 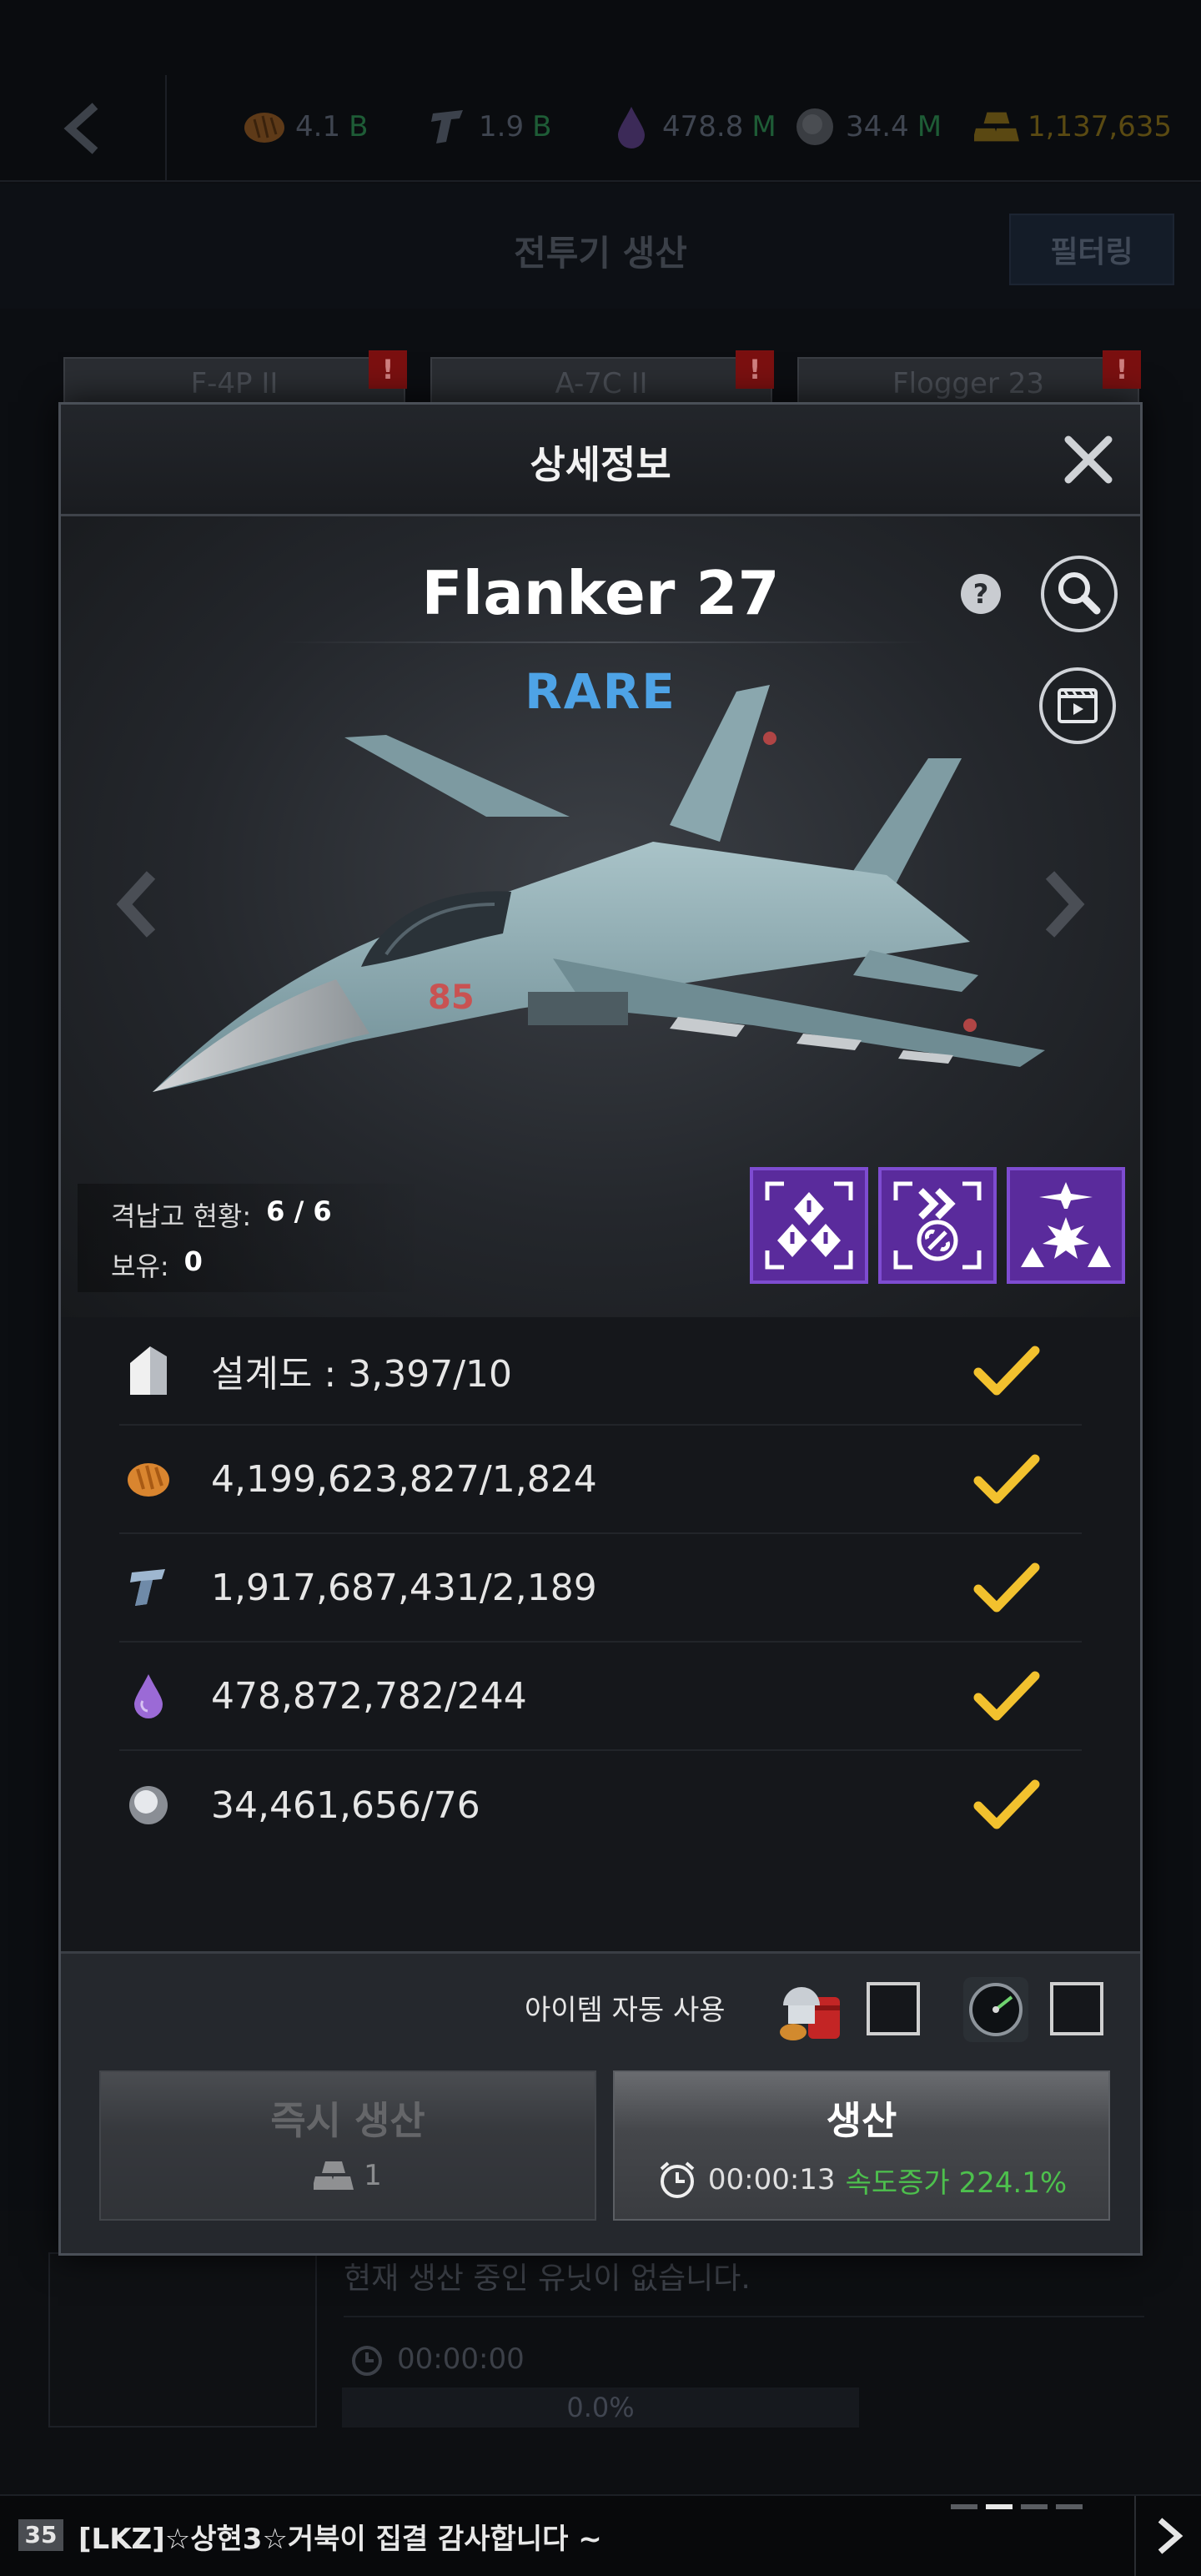 I want to click on close-button, so click(x=1088, y=460).